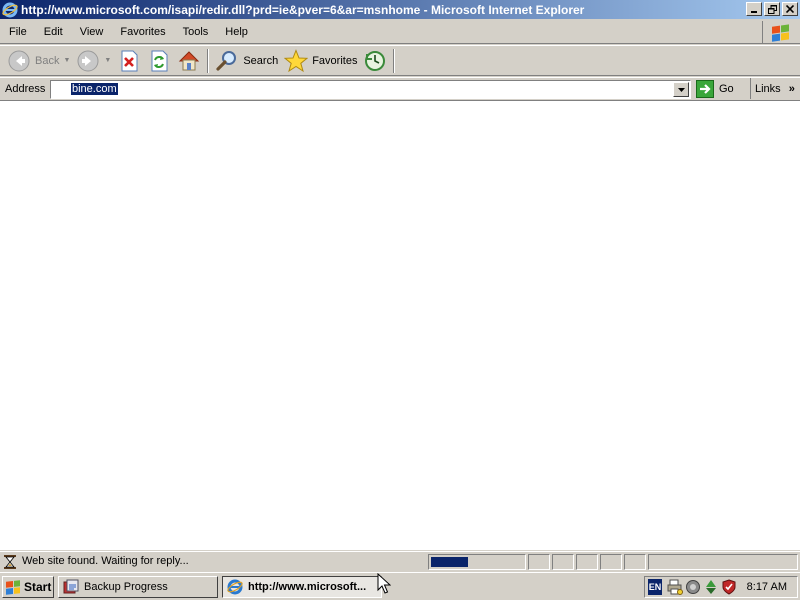 The height and width of the screenshot is (600, 800). What do you see at coordinates (236, 32) in the screenshot?
I see `menu-help: Help` at bounding box center [236, 32].